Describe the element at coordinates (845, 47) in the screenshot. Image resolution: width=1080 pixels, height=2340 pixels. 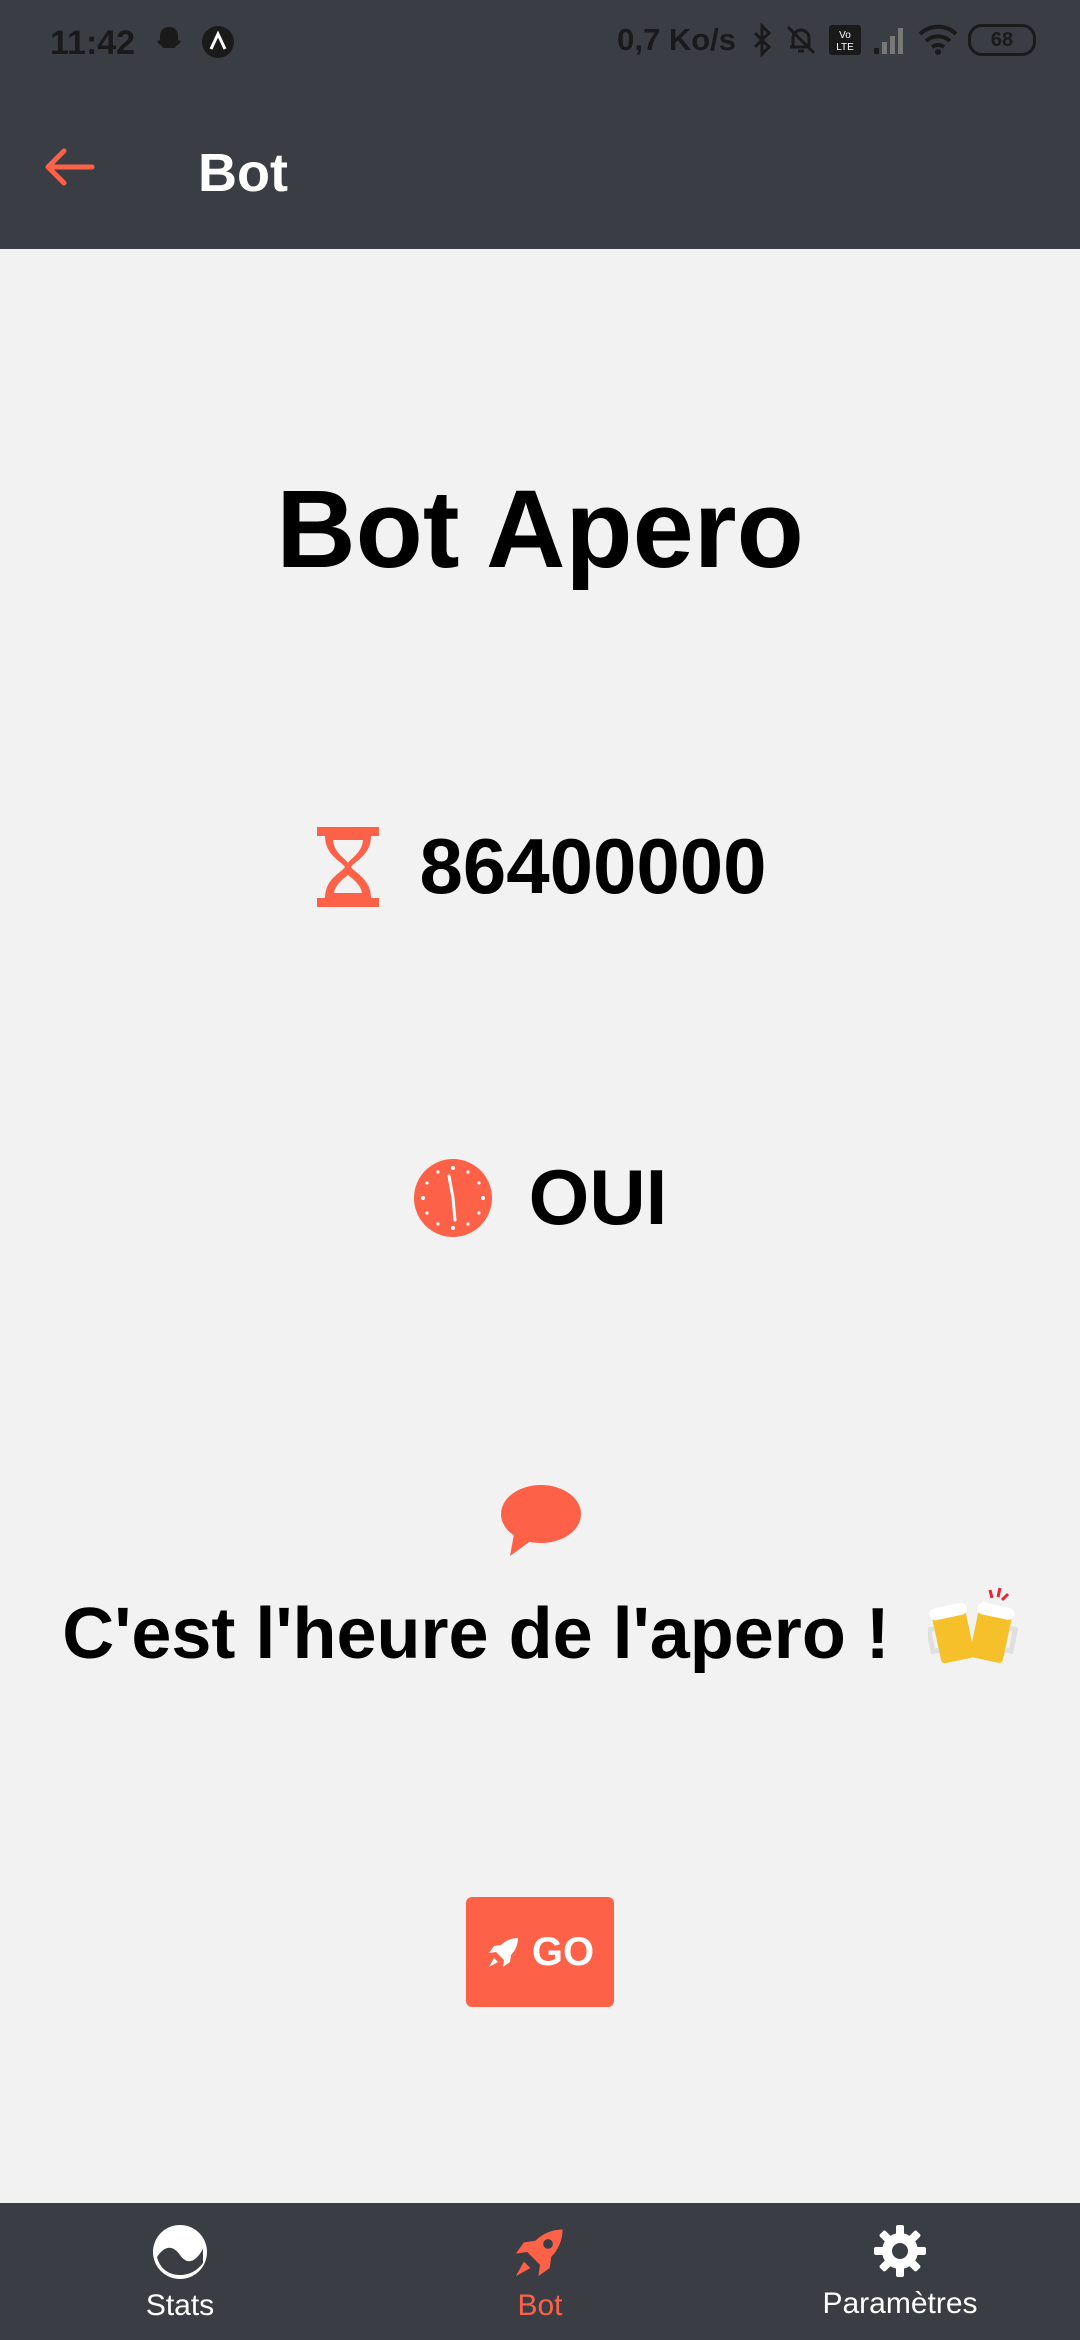
I see `svg-text: LTE` at that location.